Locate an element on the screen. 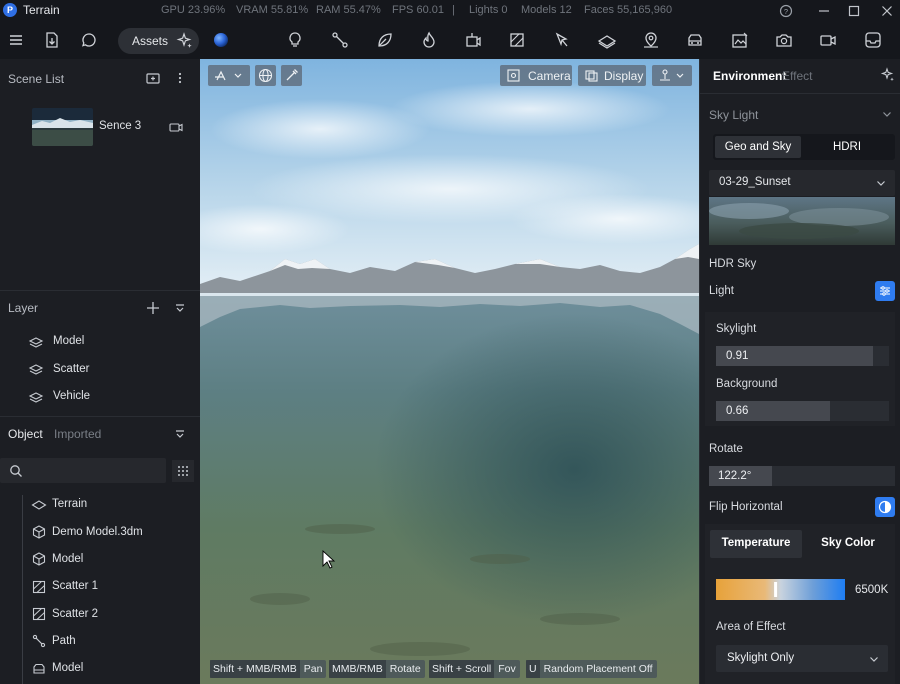 The image size is (900, 684). tab-sky-color: Sky Color is located at coordinates (848, 543).